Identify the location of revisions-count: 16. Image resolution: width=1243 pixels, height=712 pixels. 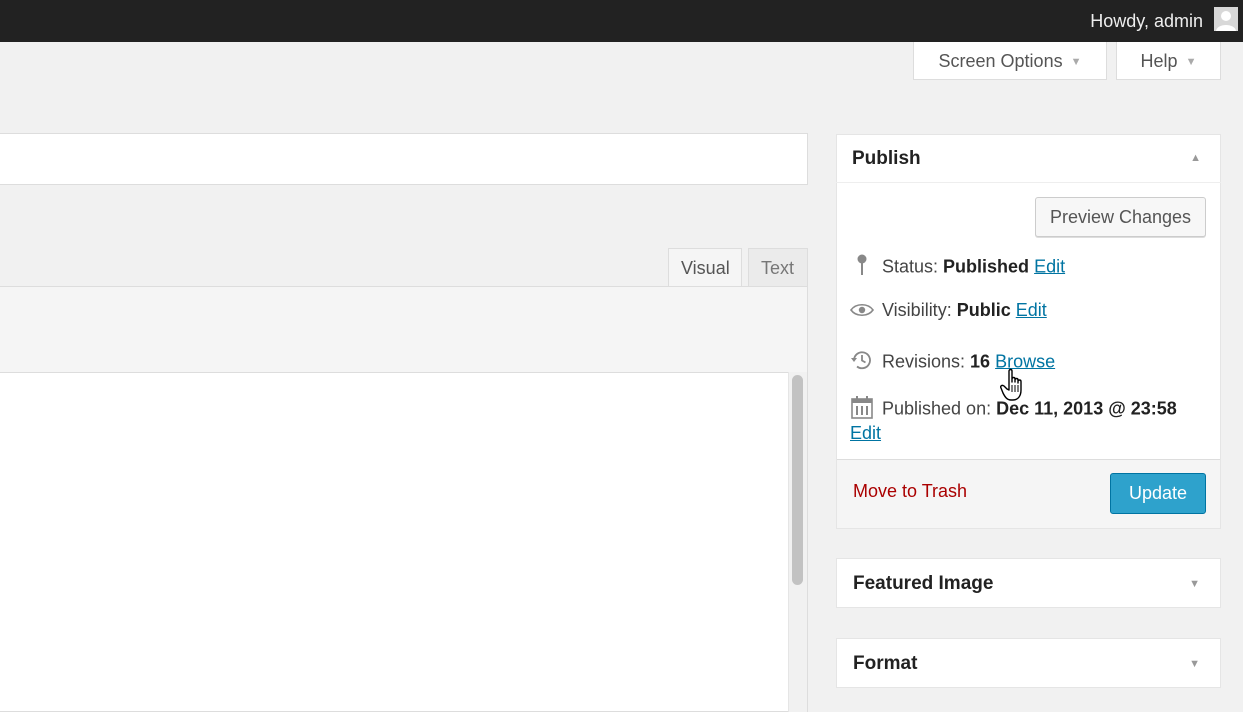
(980, 361).